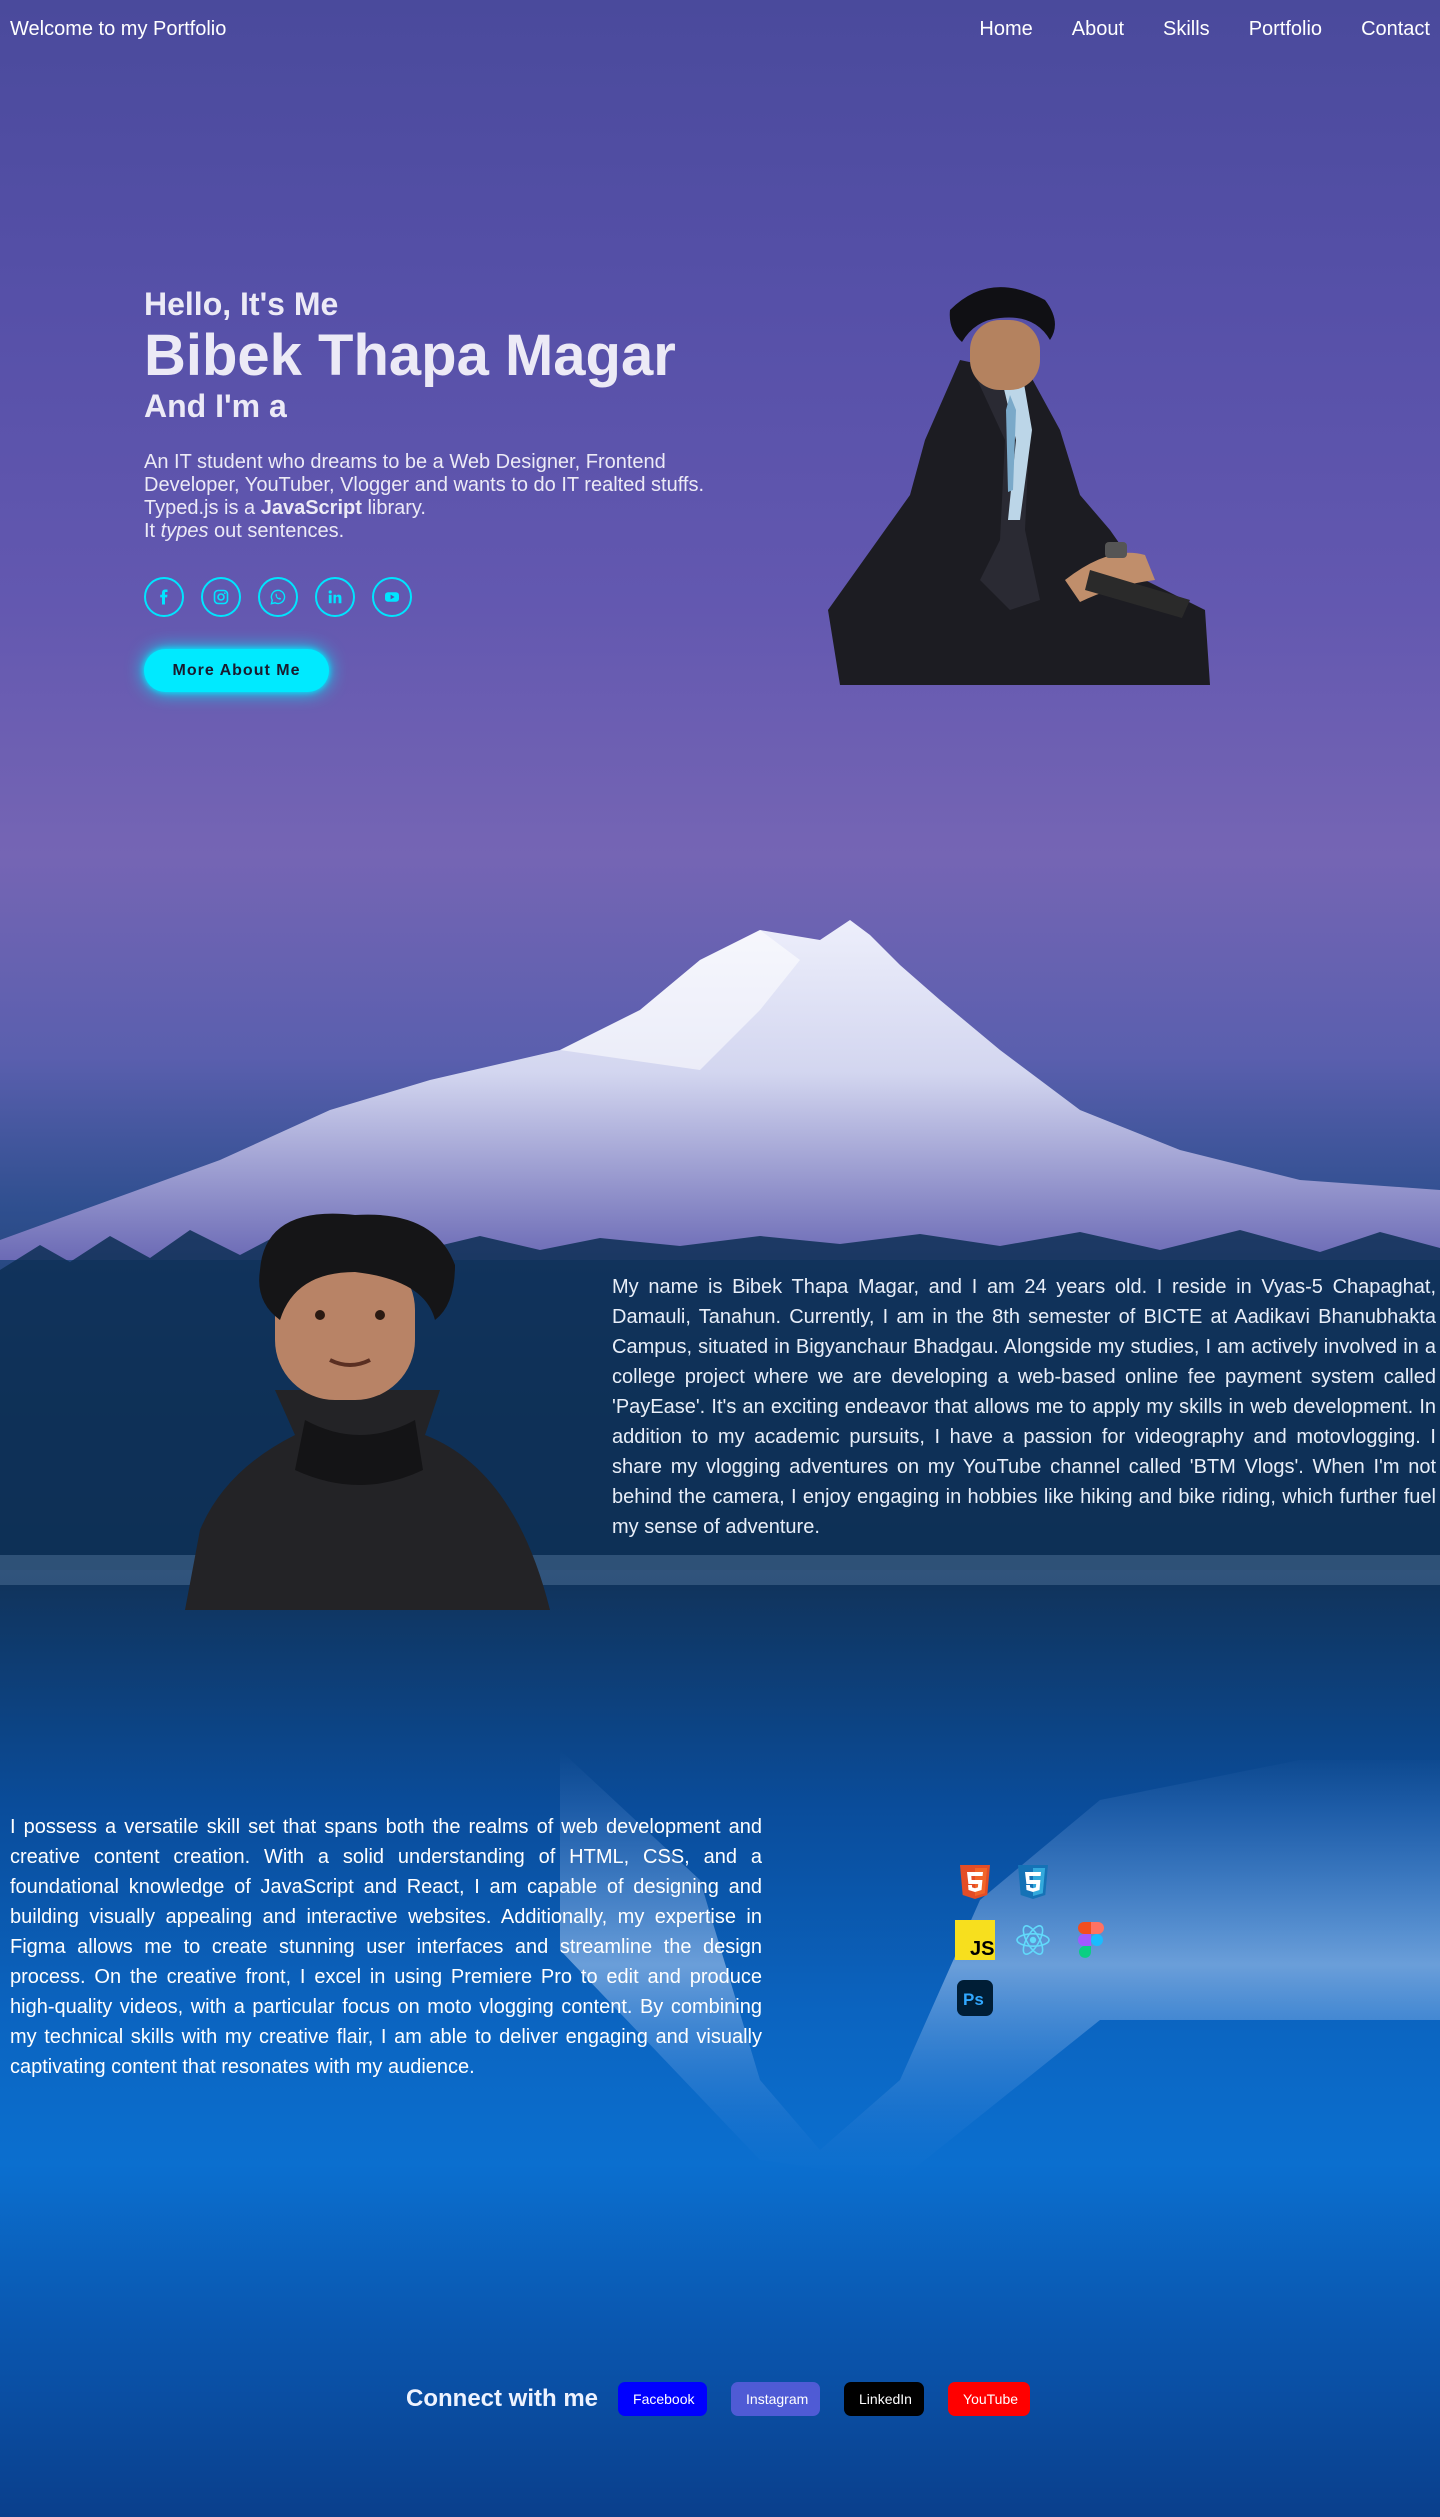 Image resolution: width=1440 pixels, height=2517 pixels. What do you see at coordinates (884, 2399) in the screenshot?
I see `linkedin-button: LinkedIn` at bounding box center [884, 2399].